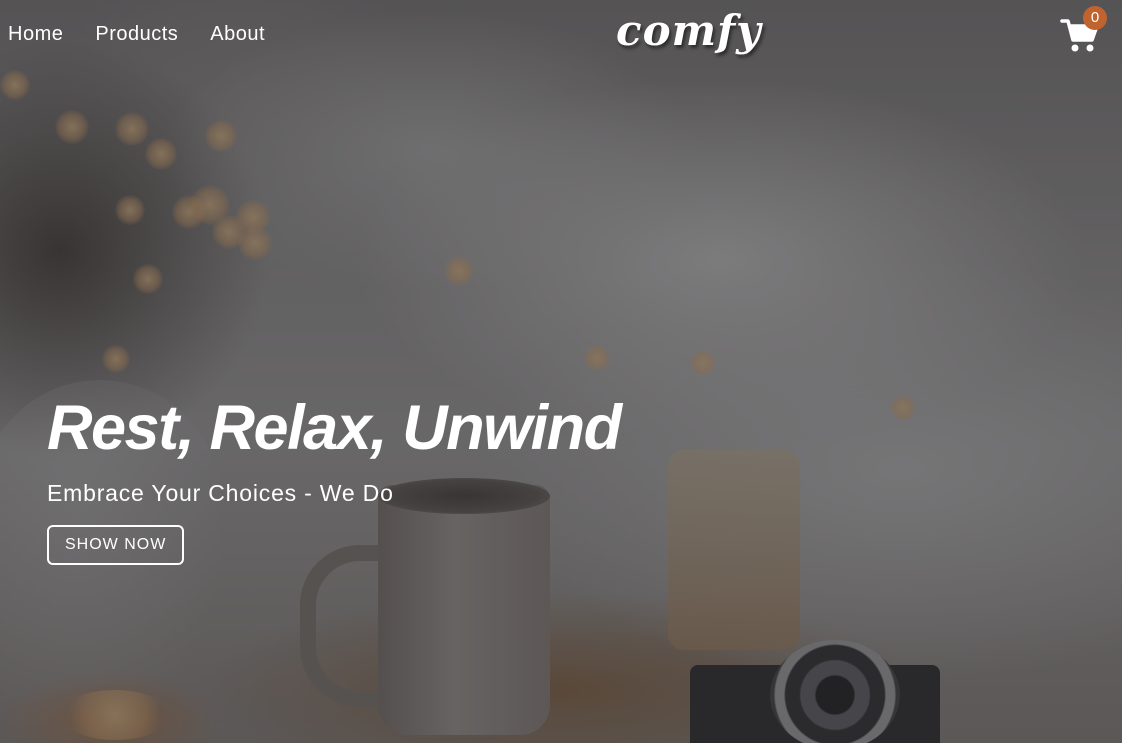  Describe the element at coordinates (689, 30) in the screenshot. I see `brand-logo: comfy` at that location.